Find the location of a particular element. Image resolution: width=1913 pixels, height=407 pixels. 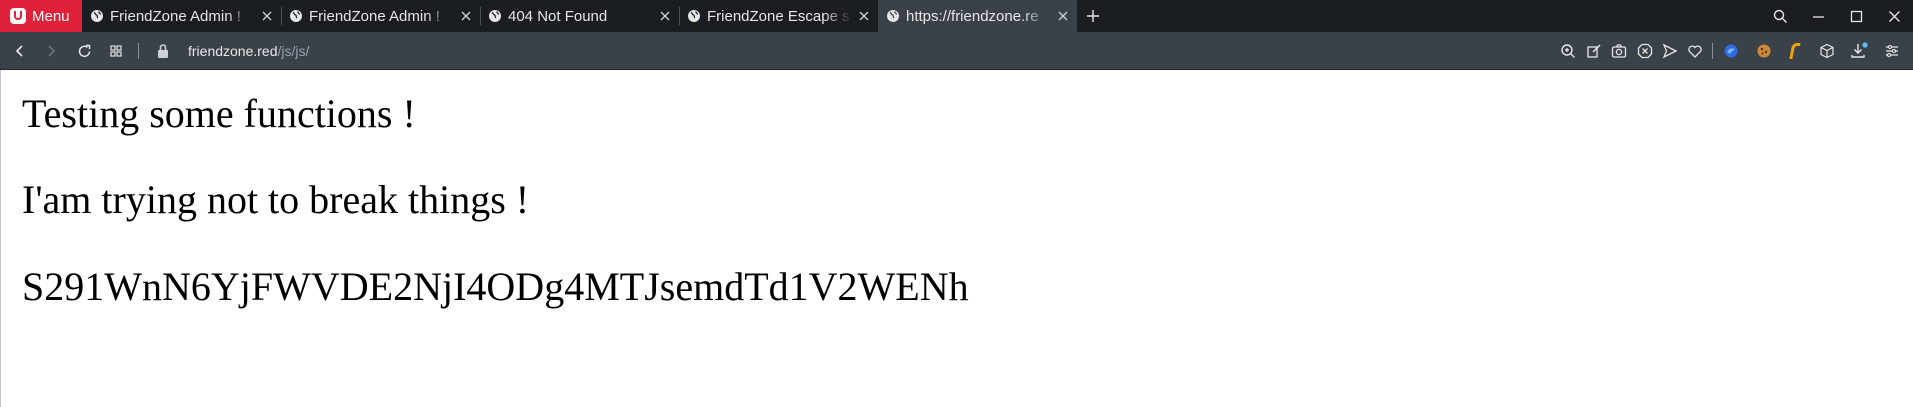

minimize-button is located at coordinates (1818, 16).